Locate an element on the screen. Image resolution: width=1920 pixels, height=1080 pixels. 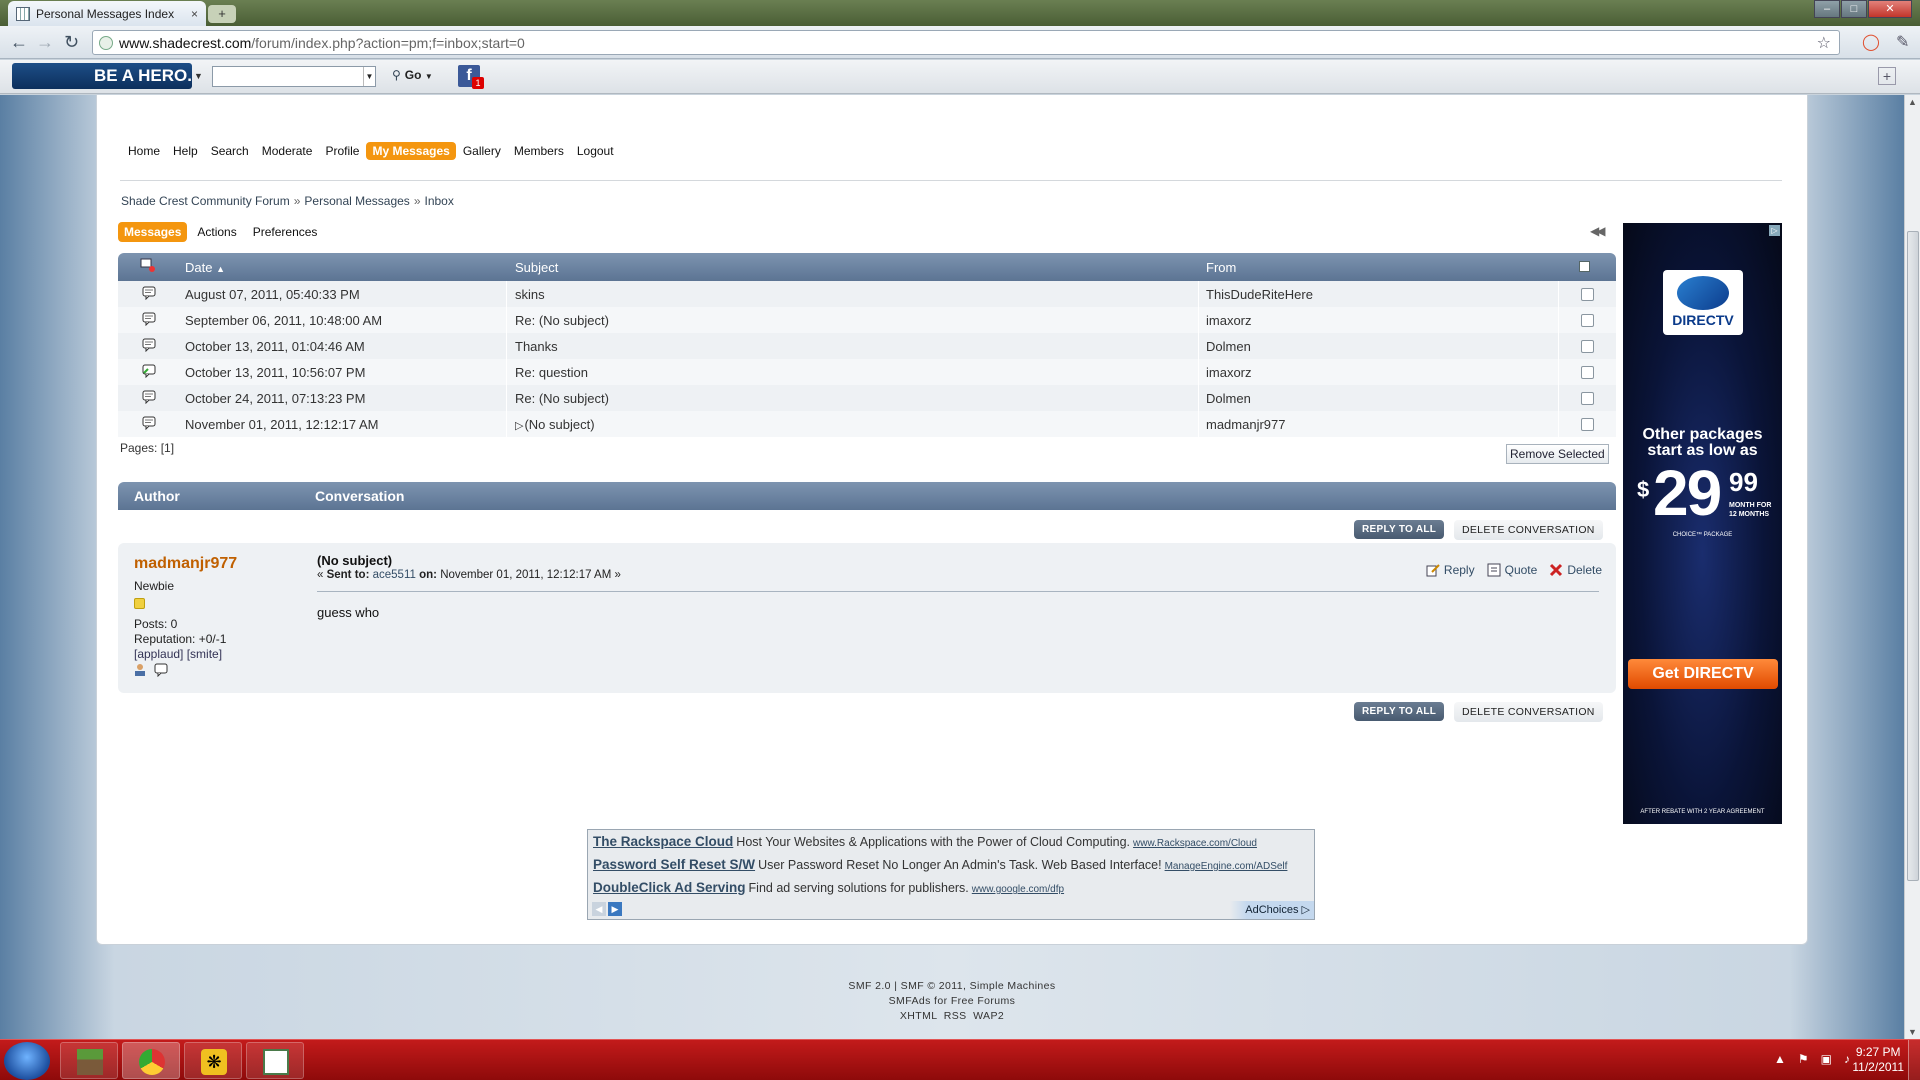
text-ad-url: www.google.com/dfp is located at coordinates (1018, 889).